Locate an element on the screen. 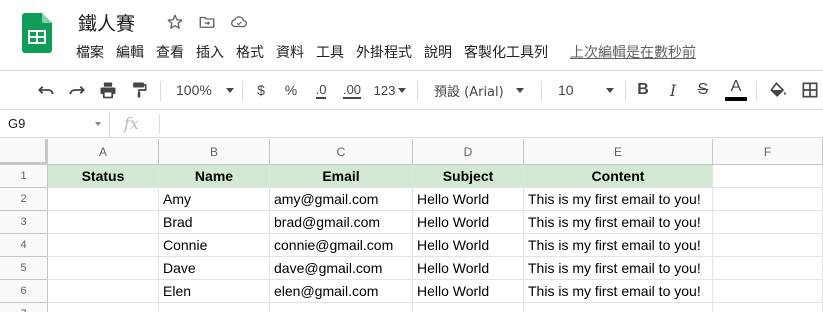  cell-a4 is located at coordinates (103, 245).